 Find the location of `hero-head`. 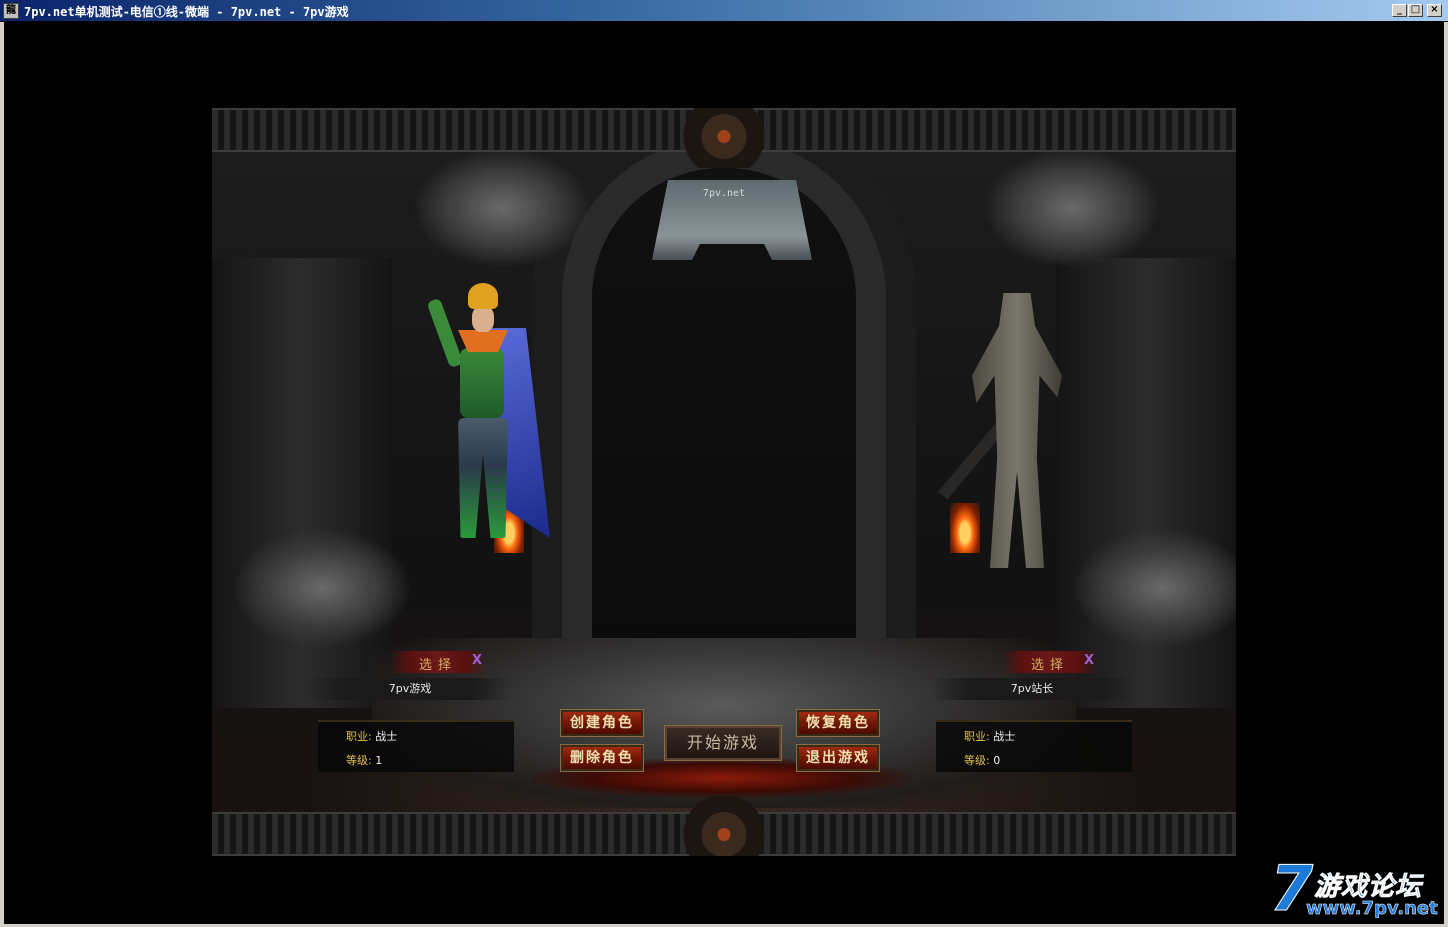

hero-head is located at coordinates (483, 319).